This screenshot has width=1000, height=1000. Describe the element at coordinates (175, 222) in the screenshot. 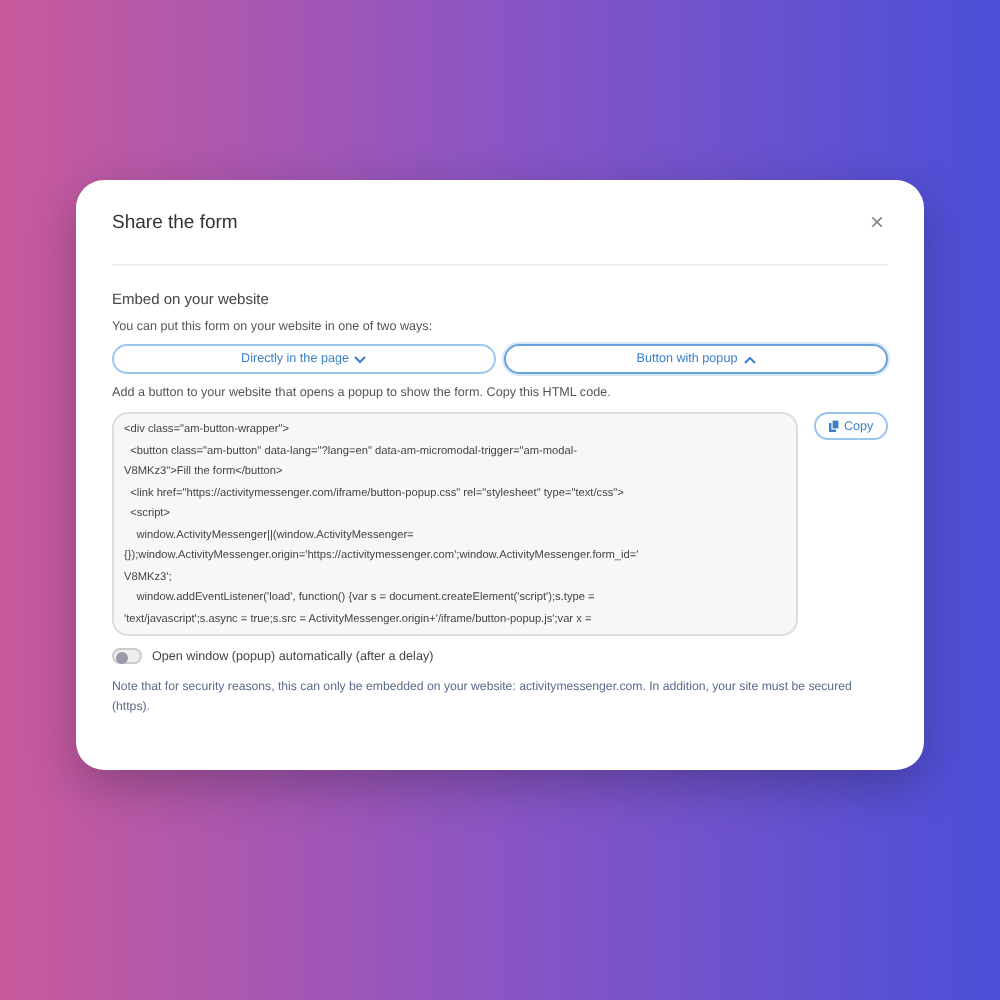

I see `dialog-title: Share the form` at that location.